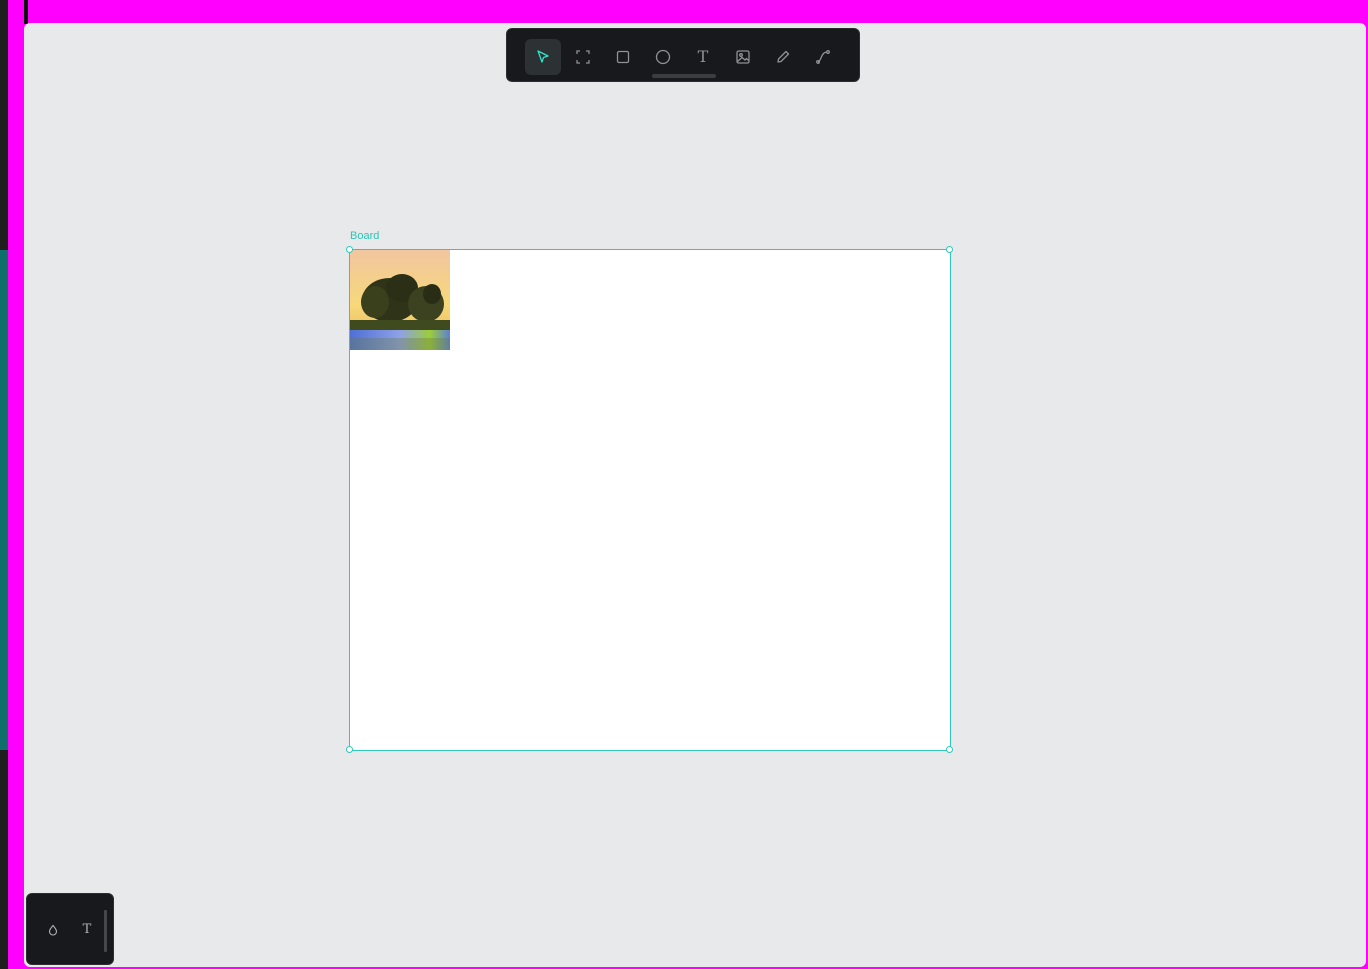 The height and width of the screenshot is (969, 1368). I want to click on image-layer, so click(400, 300).